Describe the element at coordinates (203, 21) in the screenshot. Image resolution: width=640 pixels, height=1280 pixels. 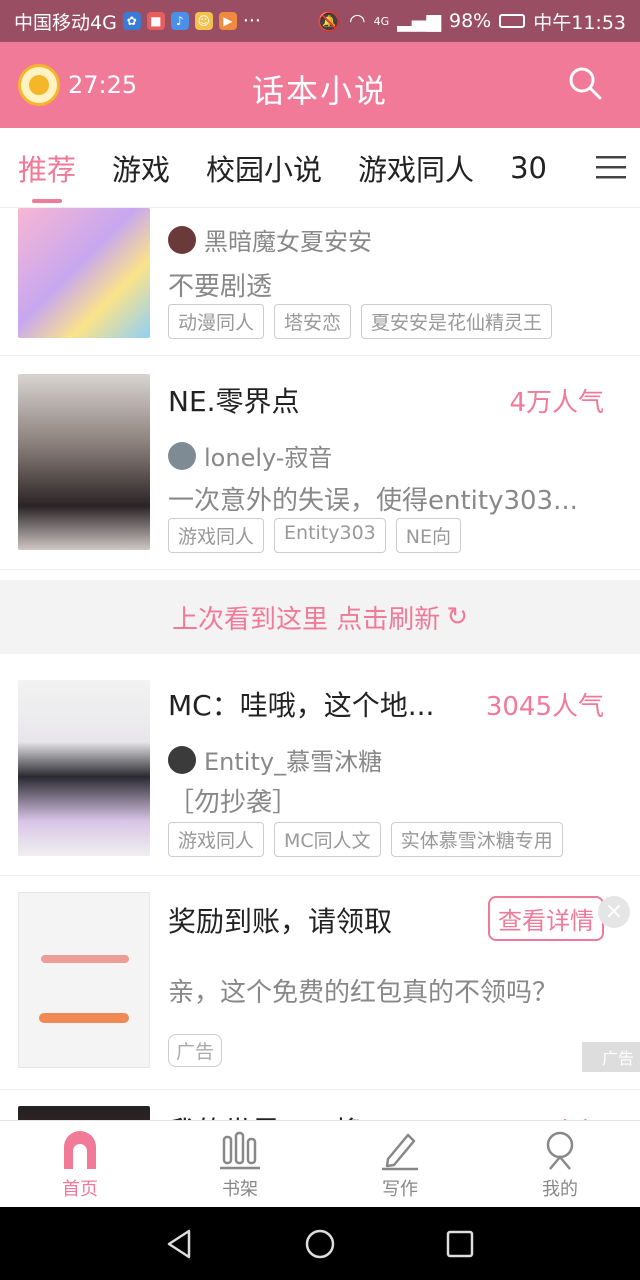
I see `face-icon: ☺` at that location.